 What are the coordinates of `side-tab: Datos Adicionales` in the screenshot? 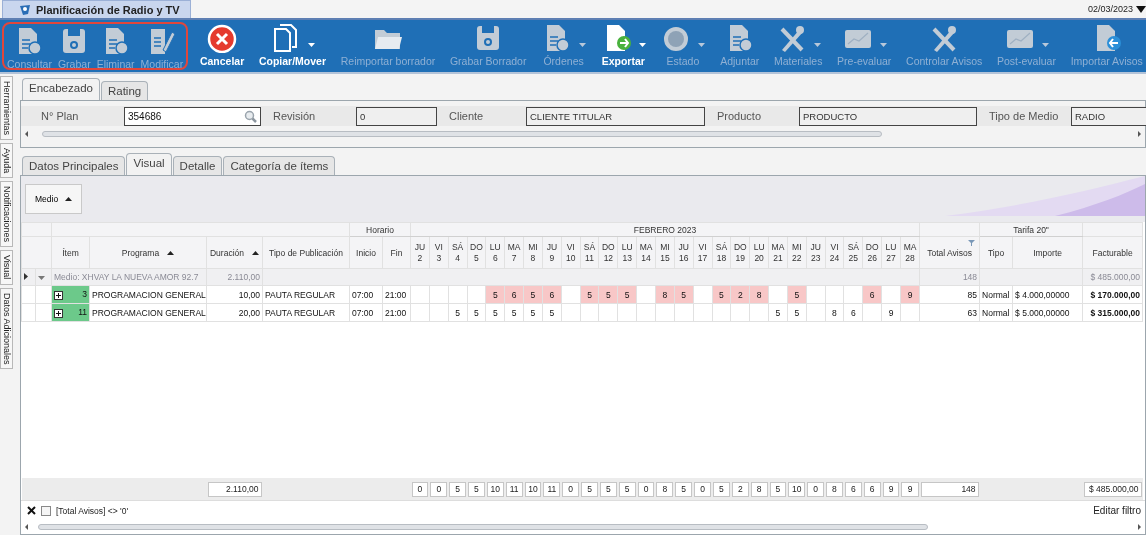 It's located at (6, 328).